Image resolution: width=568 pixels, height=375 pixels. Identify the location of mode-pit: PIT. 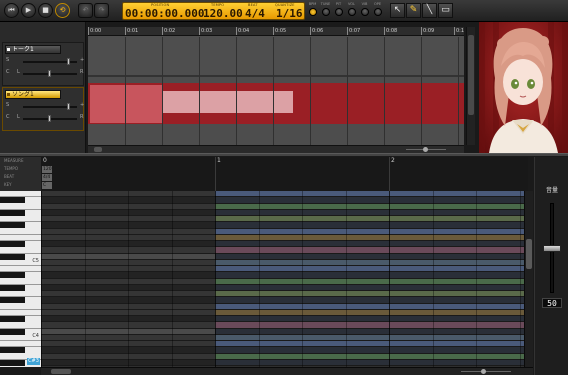
(338, 9).